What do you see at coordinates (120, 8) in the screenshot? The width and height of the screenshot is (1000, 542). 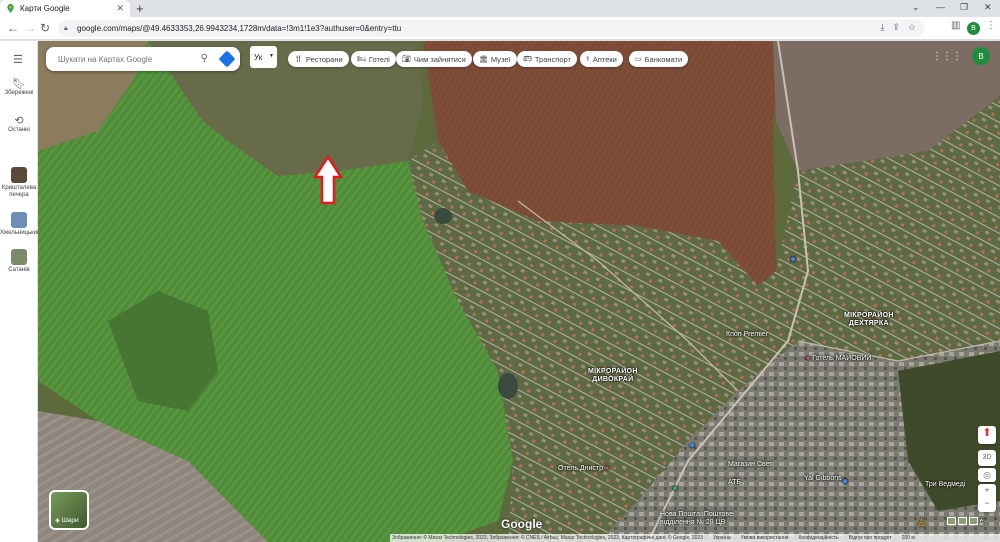 I see `tab-close-icon: ✕` at bounding box center [120, 8].